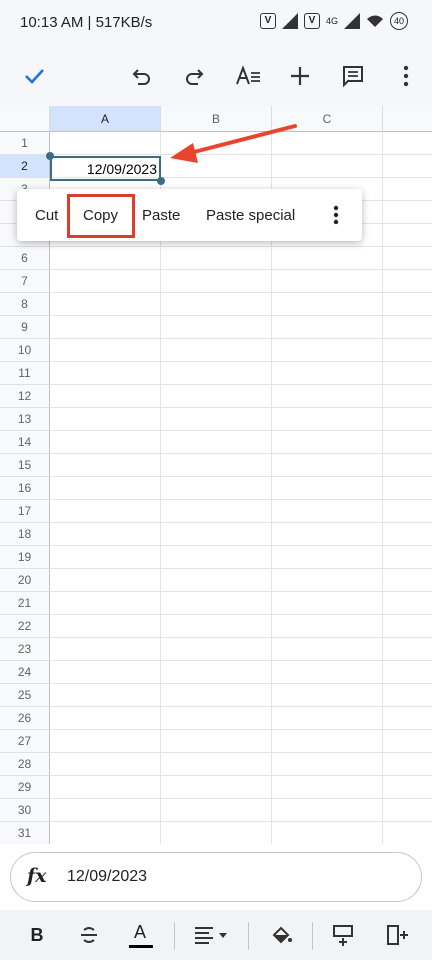 The image size is (432, 960). I want to click on bold-button: B, so click(37, 935).